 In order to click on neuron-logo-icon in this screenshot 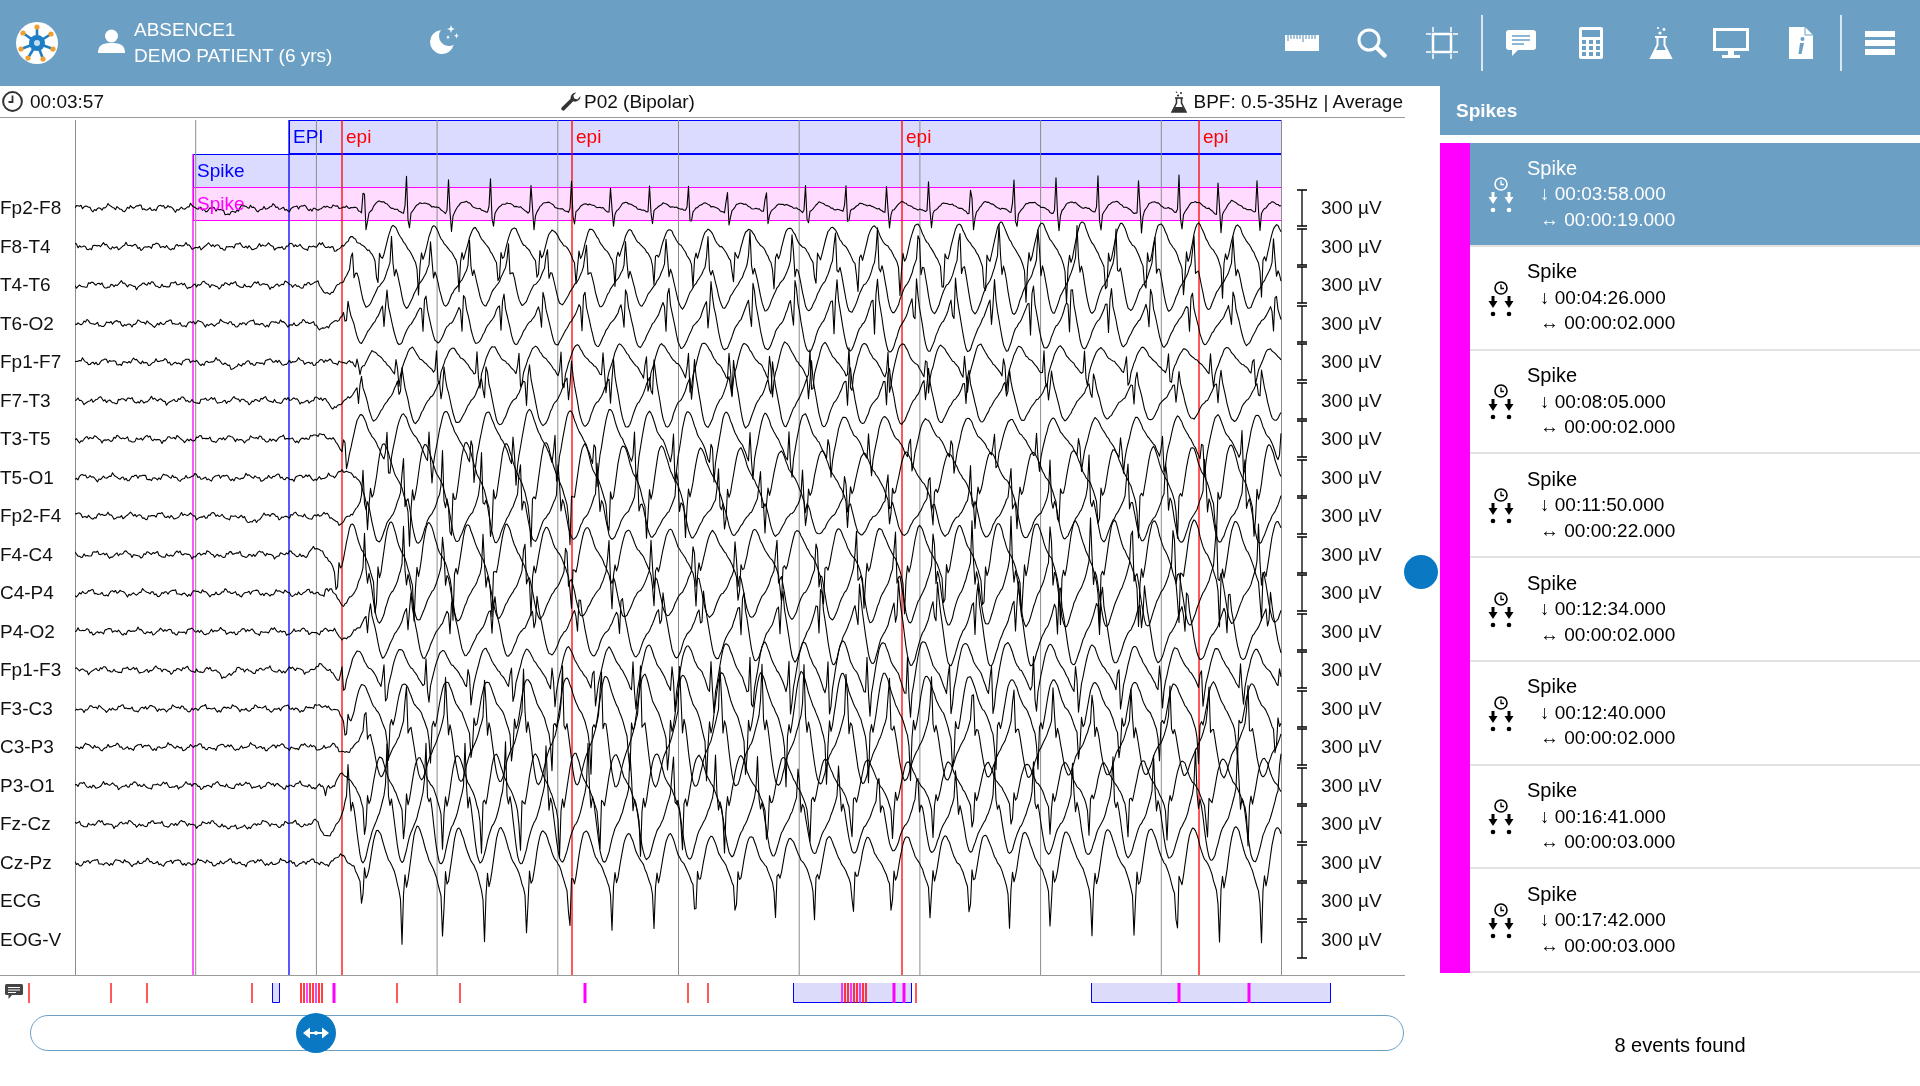, I will do `click(37, 43)`.